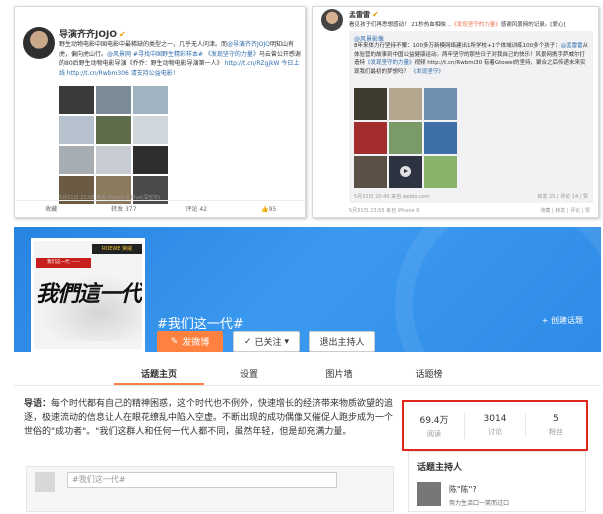 Image resolution: width=603 pixels, height=514 pixels. I want to click on repost-button: 转发 377, so click(124, 209).